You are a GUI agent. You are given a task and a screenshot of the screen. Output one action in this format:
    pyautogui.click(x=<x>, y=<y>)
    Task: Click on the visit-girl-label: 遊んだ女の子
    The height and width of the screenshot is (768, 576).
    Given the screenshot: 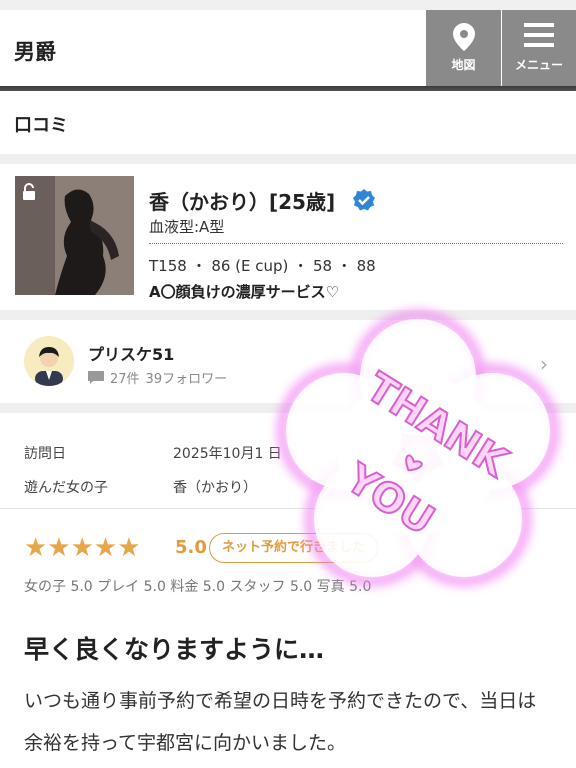 What is the action you would take?
    pyautogui.click(x=66, y=488)
    